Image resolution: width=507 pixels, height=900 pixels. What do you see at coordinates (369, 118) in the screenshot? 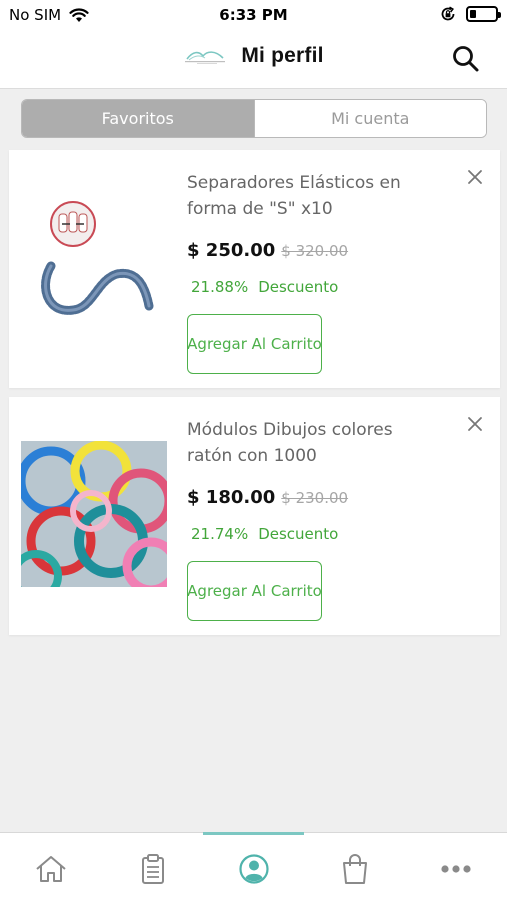
I see `tab-mi-cuenta: Mi cuenta` at bounding box center [369, 118].